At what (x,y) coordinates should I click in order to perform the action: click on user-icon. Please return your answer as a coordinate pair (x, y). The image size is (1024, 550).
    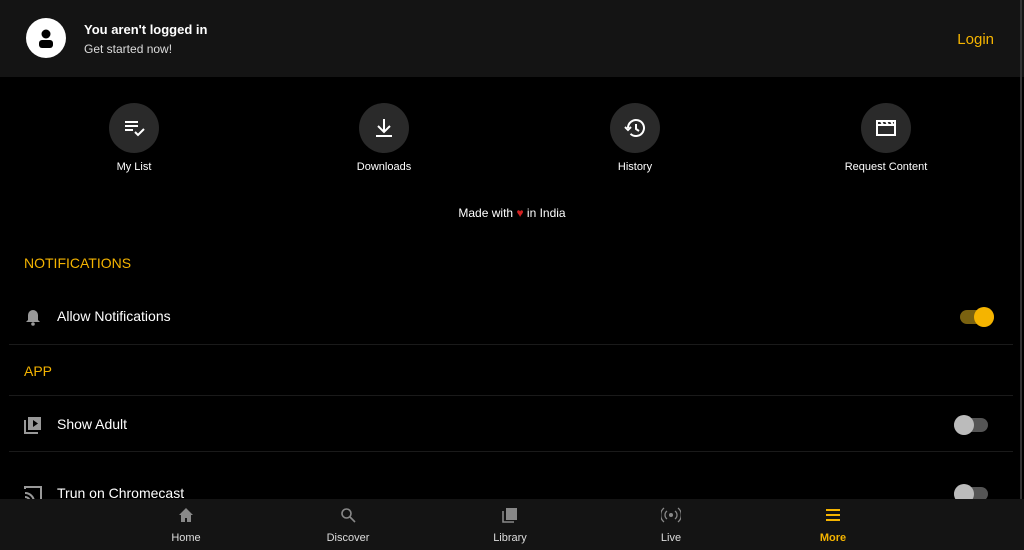
    Looking at the image, I should click on (46, 38).